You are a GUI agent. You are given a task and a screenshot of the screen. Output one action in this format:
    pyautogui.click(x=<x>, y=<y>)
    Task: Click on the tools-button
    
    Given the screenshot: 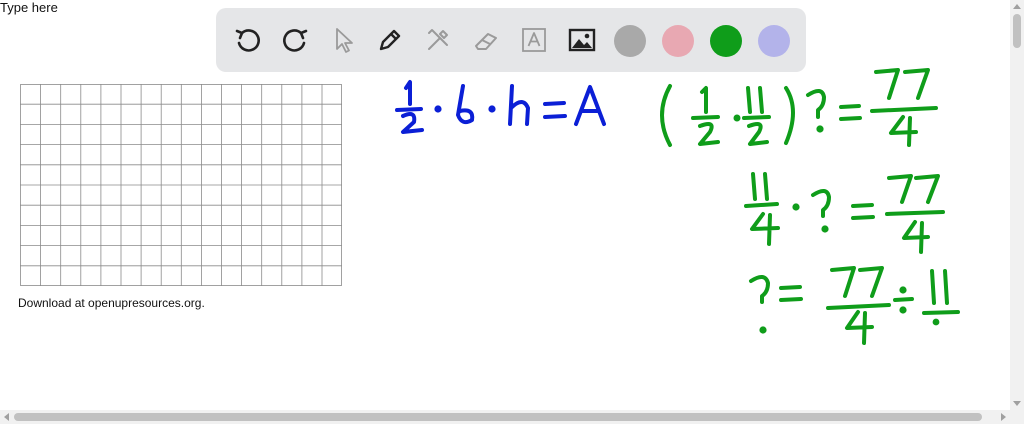 What is the action you would take?
    pyautogui.click(x=438, y=40)
    